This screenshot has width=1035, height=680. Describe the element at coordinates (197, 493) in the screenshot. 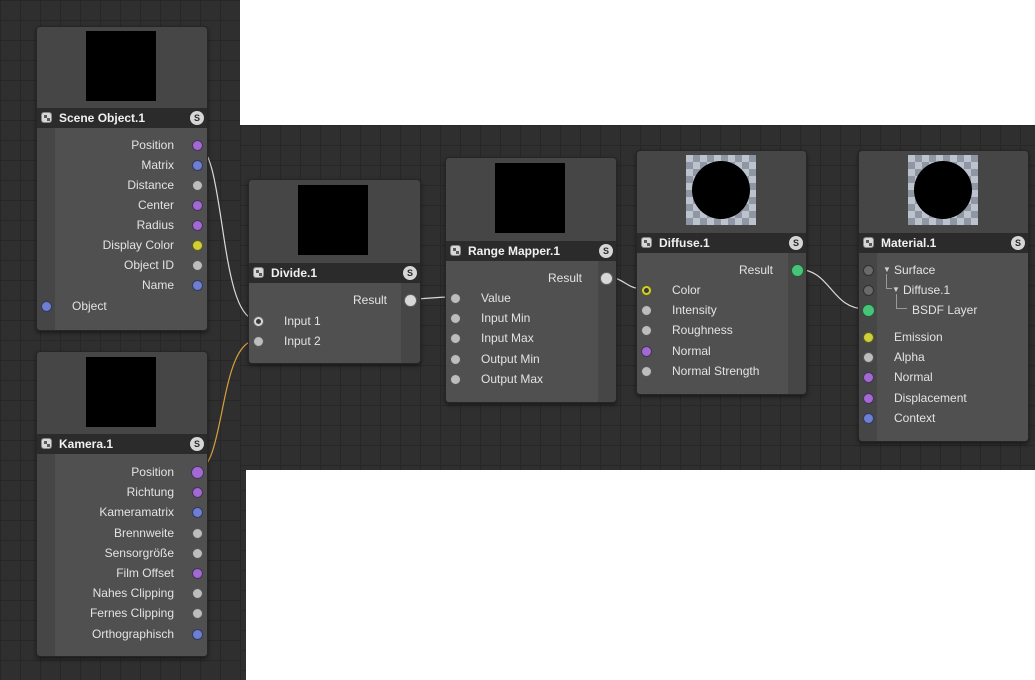

I see `richtung-output-port` at that location.